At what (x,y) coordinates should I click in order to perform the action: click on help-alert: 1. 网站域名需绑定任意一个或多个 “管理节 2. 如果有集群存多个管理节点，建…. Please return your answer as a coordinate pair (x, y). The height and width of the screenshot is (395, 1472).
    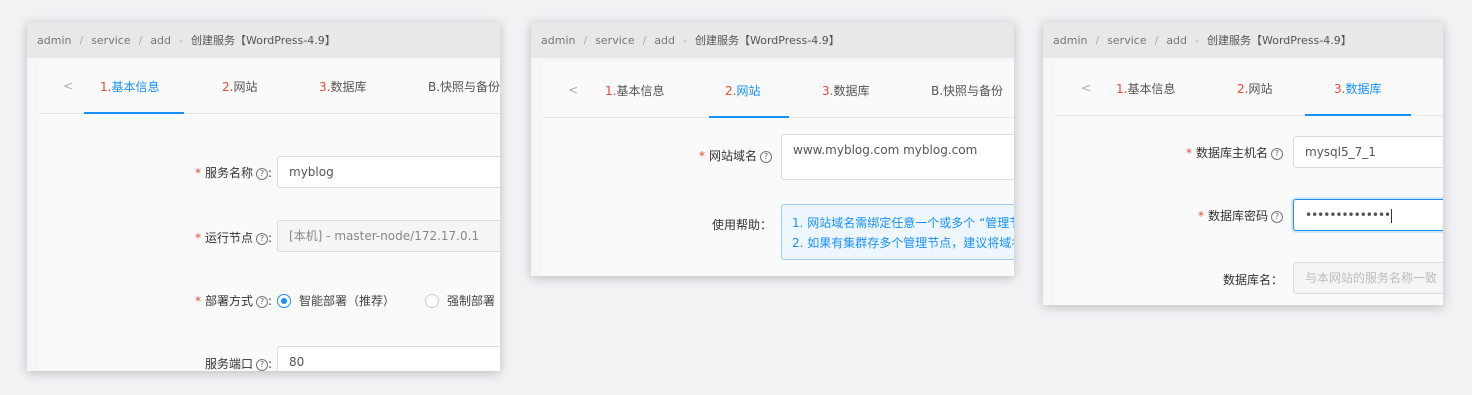
    Looking at the image, I should click on (897, 232).